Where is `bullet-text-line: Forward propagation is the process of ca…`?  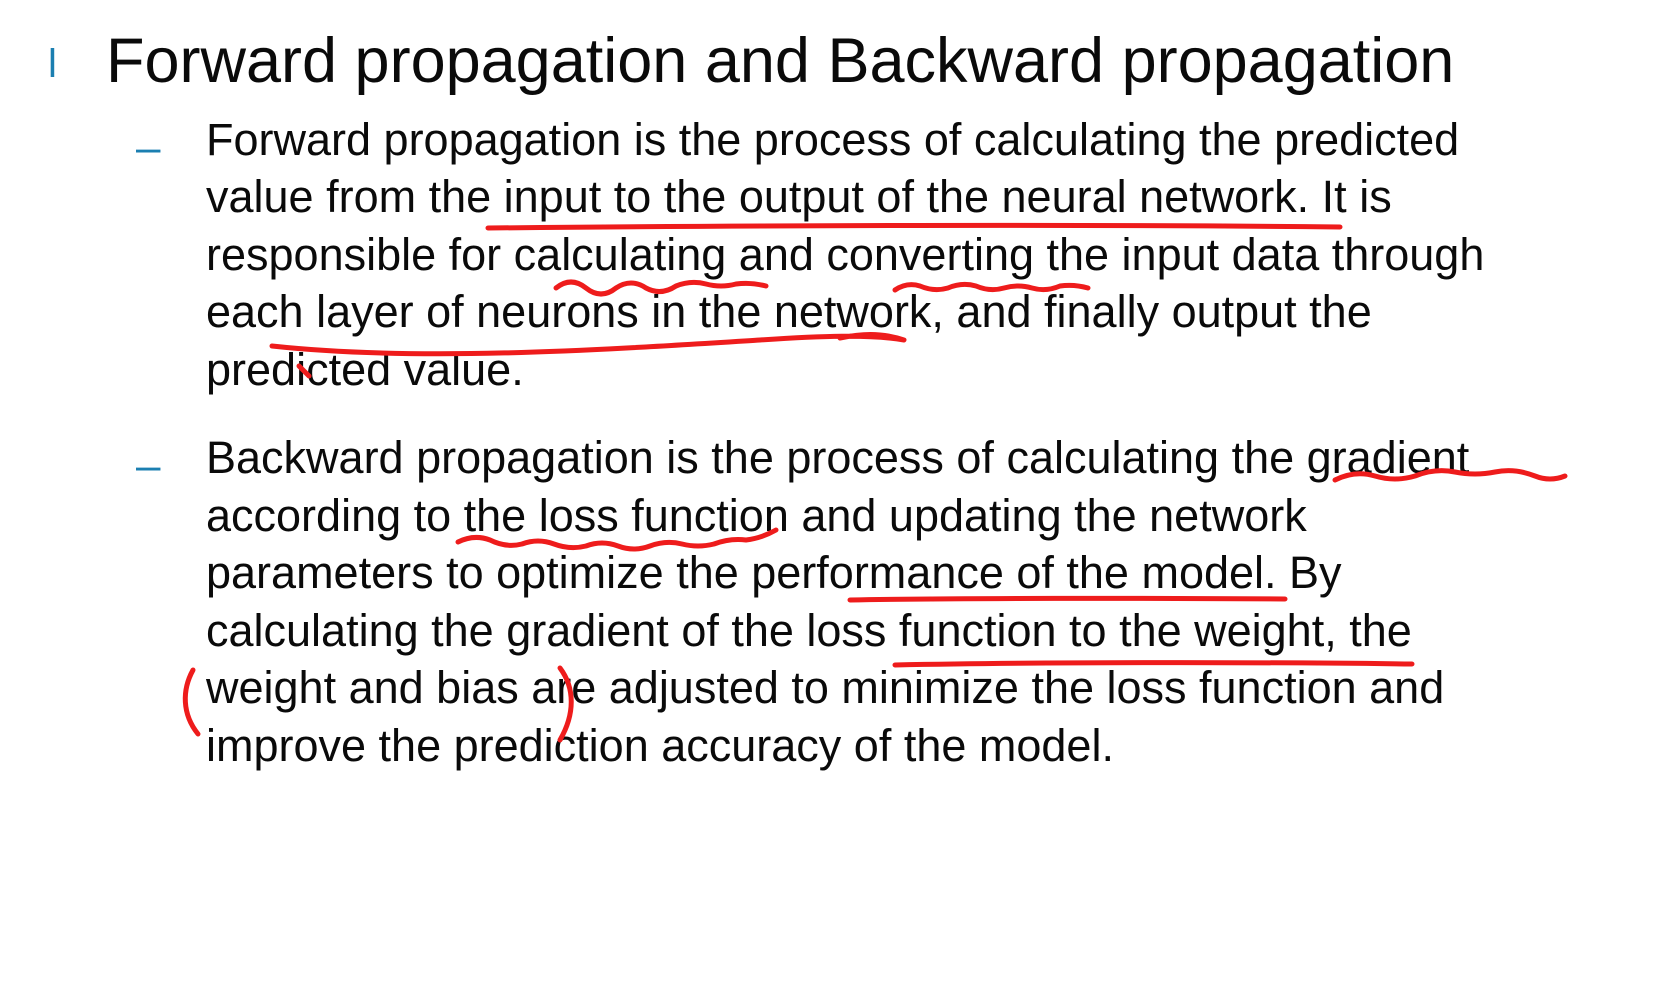 bullet-text-line: Forward propagation is the process of ca… is located at coordinates (833, 139).